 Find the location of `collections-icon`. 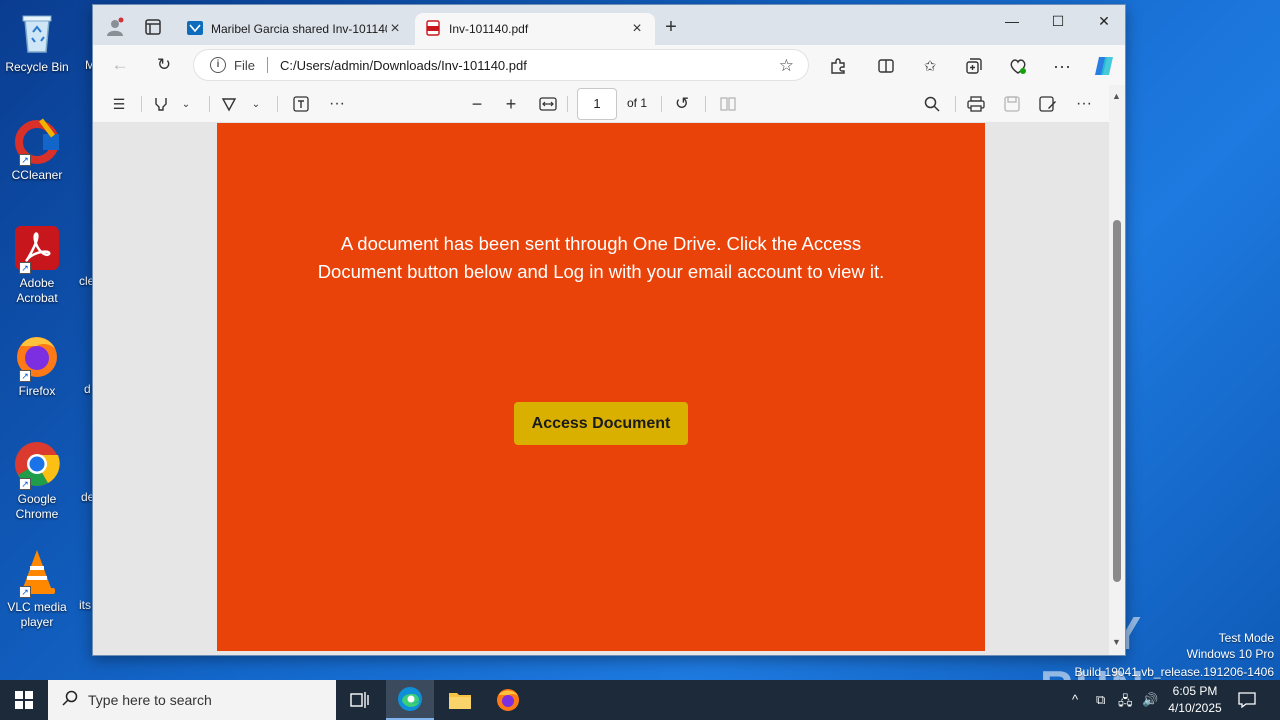

collections-icon is located at coordinates (974, 66).